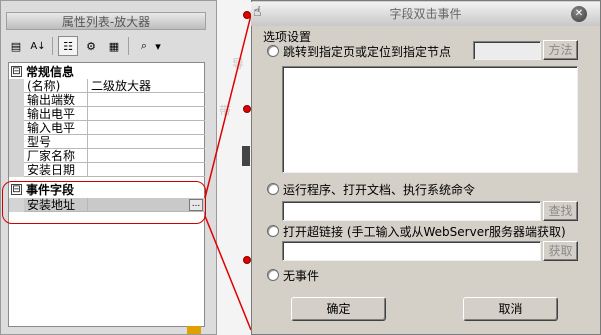  I want to click on property-row: 厂家名称, so click(107, 156).